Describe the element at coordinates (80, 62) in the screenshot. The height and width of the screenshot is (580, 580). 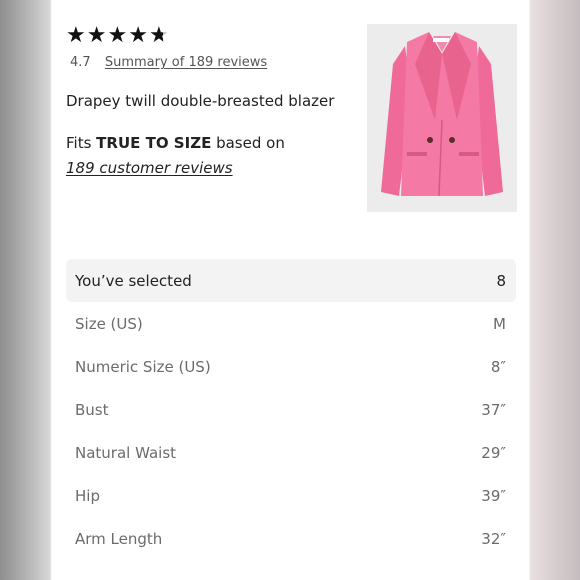
I see `rating-value: 4.7` at that location.